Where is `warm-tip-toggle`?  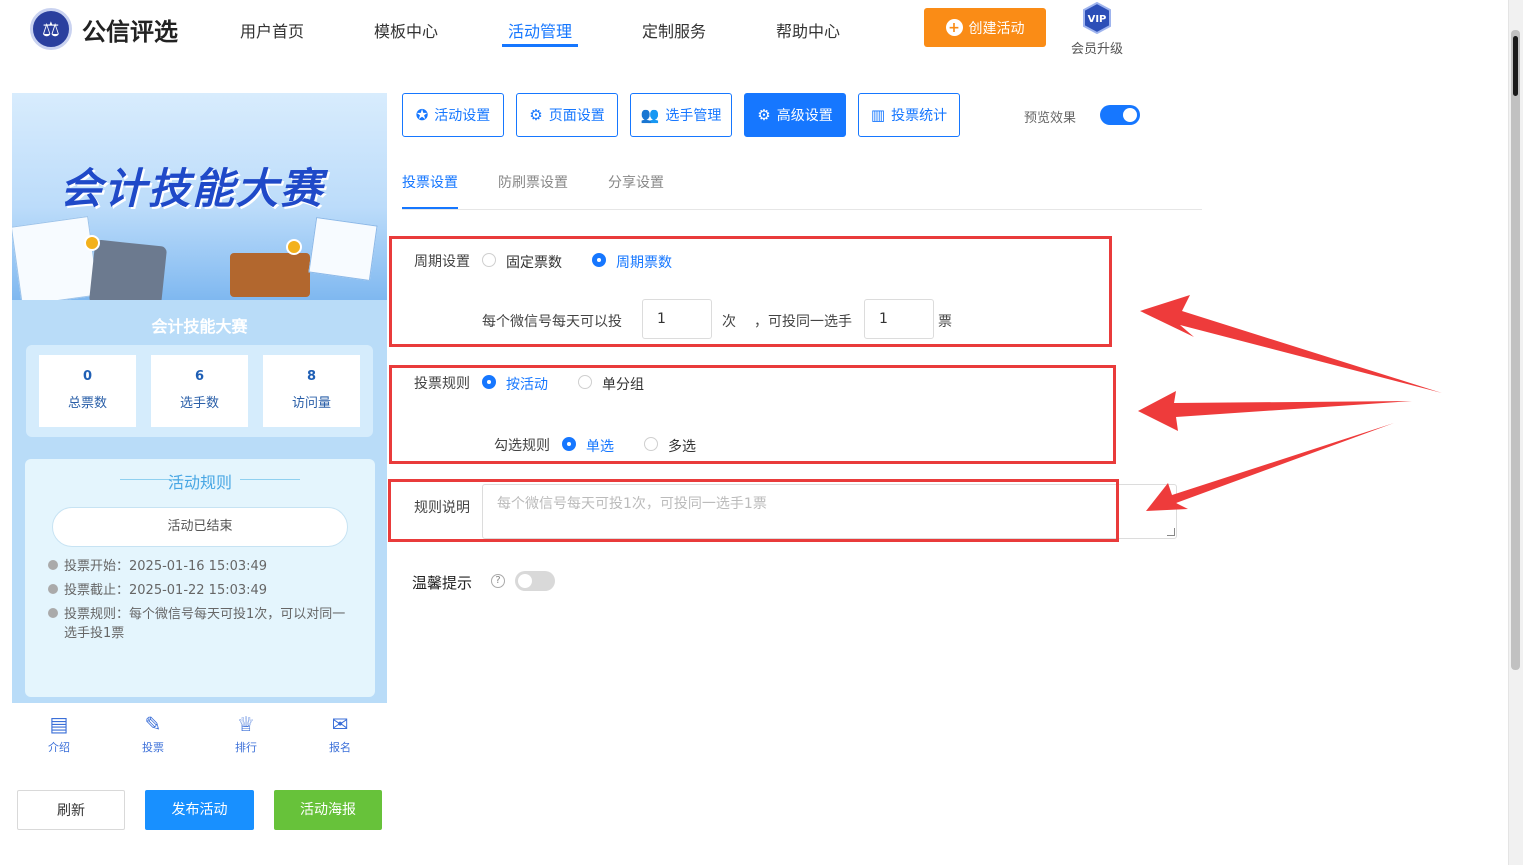 warm-tip-toggle is located at coordinates (535, 581).